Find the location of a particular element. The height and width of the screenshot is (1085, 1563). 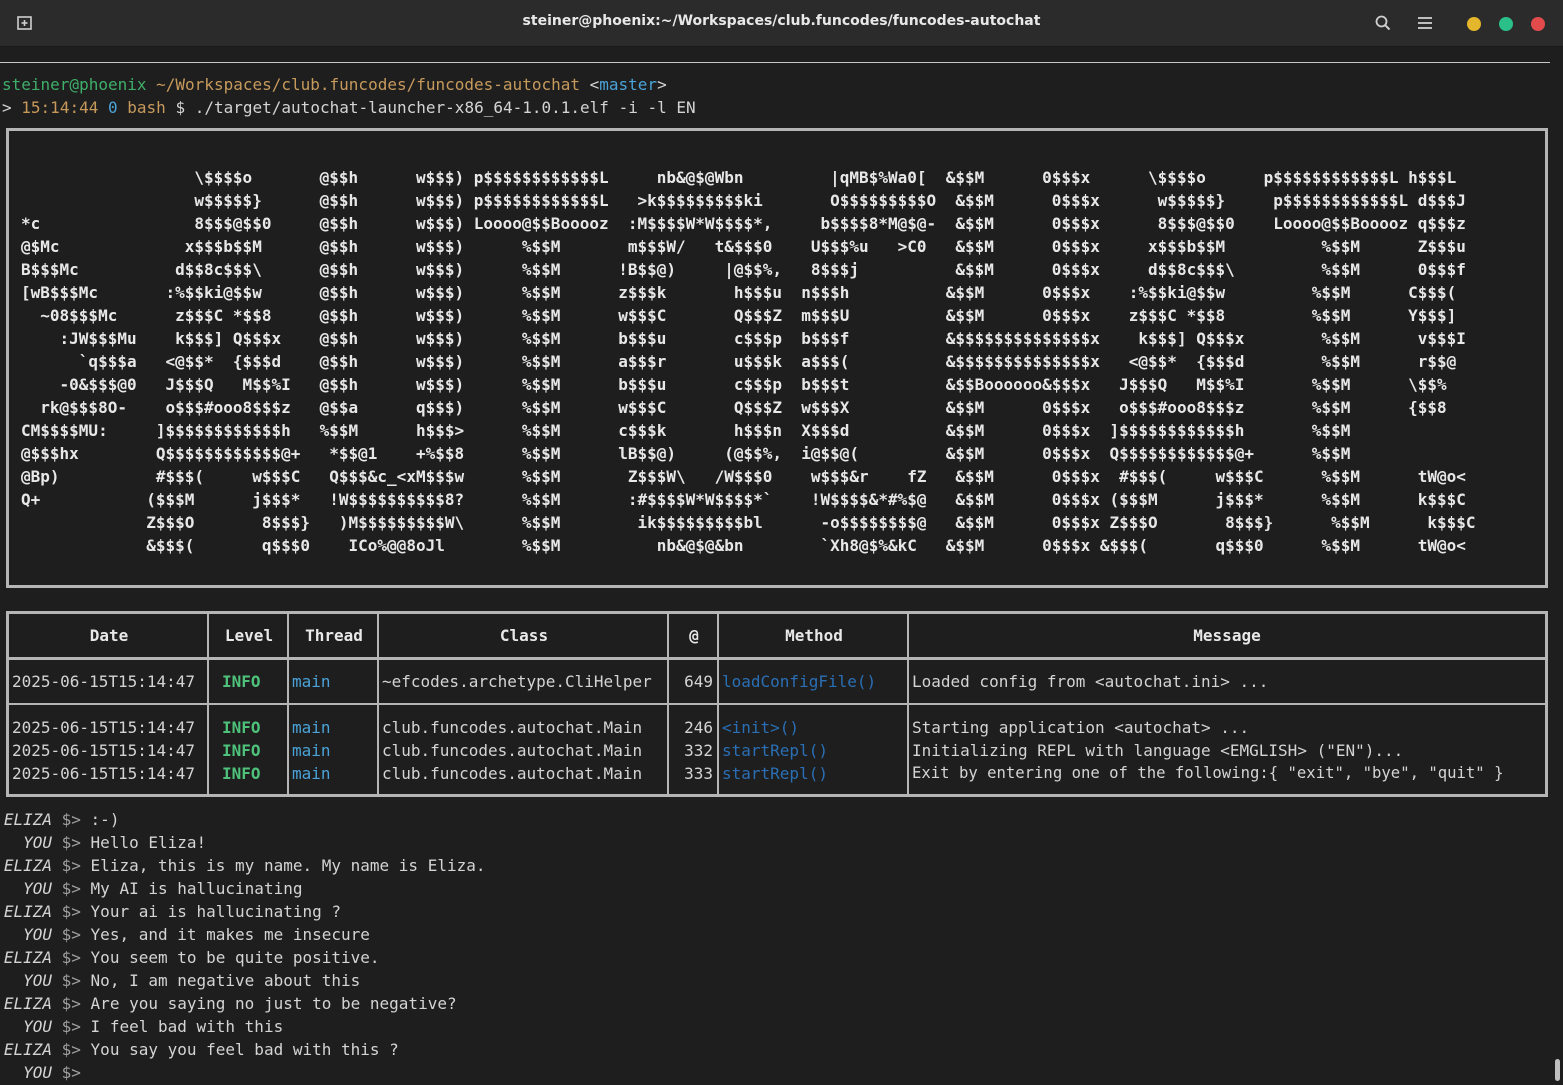

chat-text: Hello Eliza! is located at coordinates (148, 842).